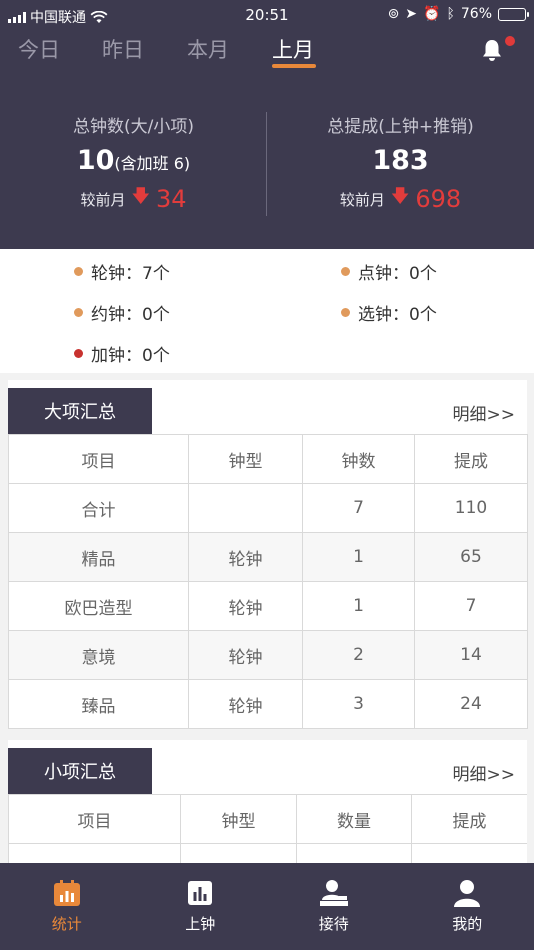 The image size is (534, 950). Describe the element at coordinates (268, 508) in the screenshot. I see `table-row: 合计 7 110` at that location.